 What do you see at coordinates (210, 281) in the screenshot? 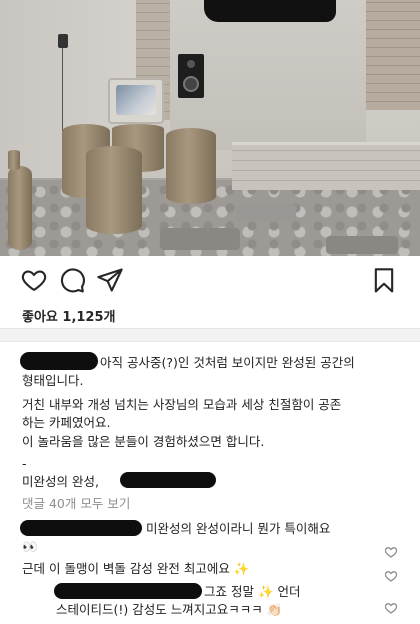
I see `post-action-bar` at bounding box center [210, 281].